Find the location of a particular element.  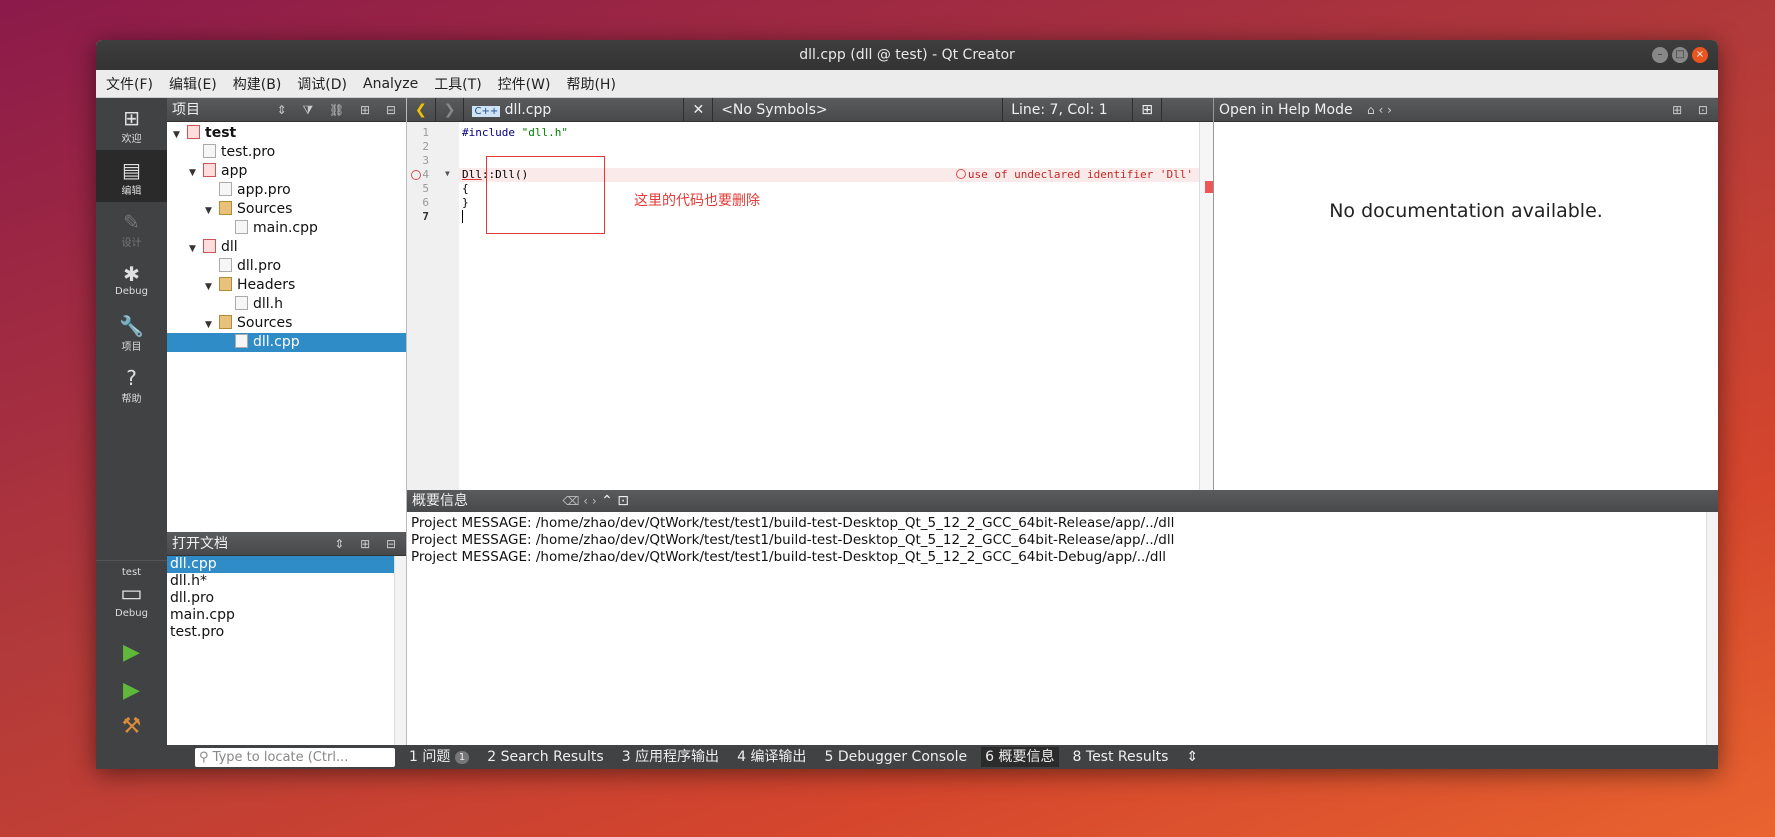

tree-item: ▼ test is located at coordinates (286, 133).